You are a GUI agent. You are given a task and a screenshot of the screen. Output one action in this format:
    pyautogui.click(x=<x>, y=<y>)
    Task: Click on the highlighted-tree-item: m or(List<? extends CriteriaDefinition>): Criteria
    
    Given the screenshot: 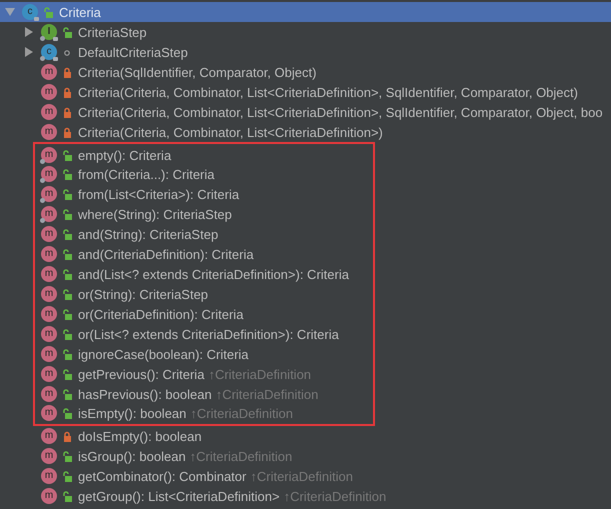 What is the action you would take?
    pyautogui.click(x=204, y=334)
    